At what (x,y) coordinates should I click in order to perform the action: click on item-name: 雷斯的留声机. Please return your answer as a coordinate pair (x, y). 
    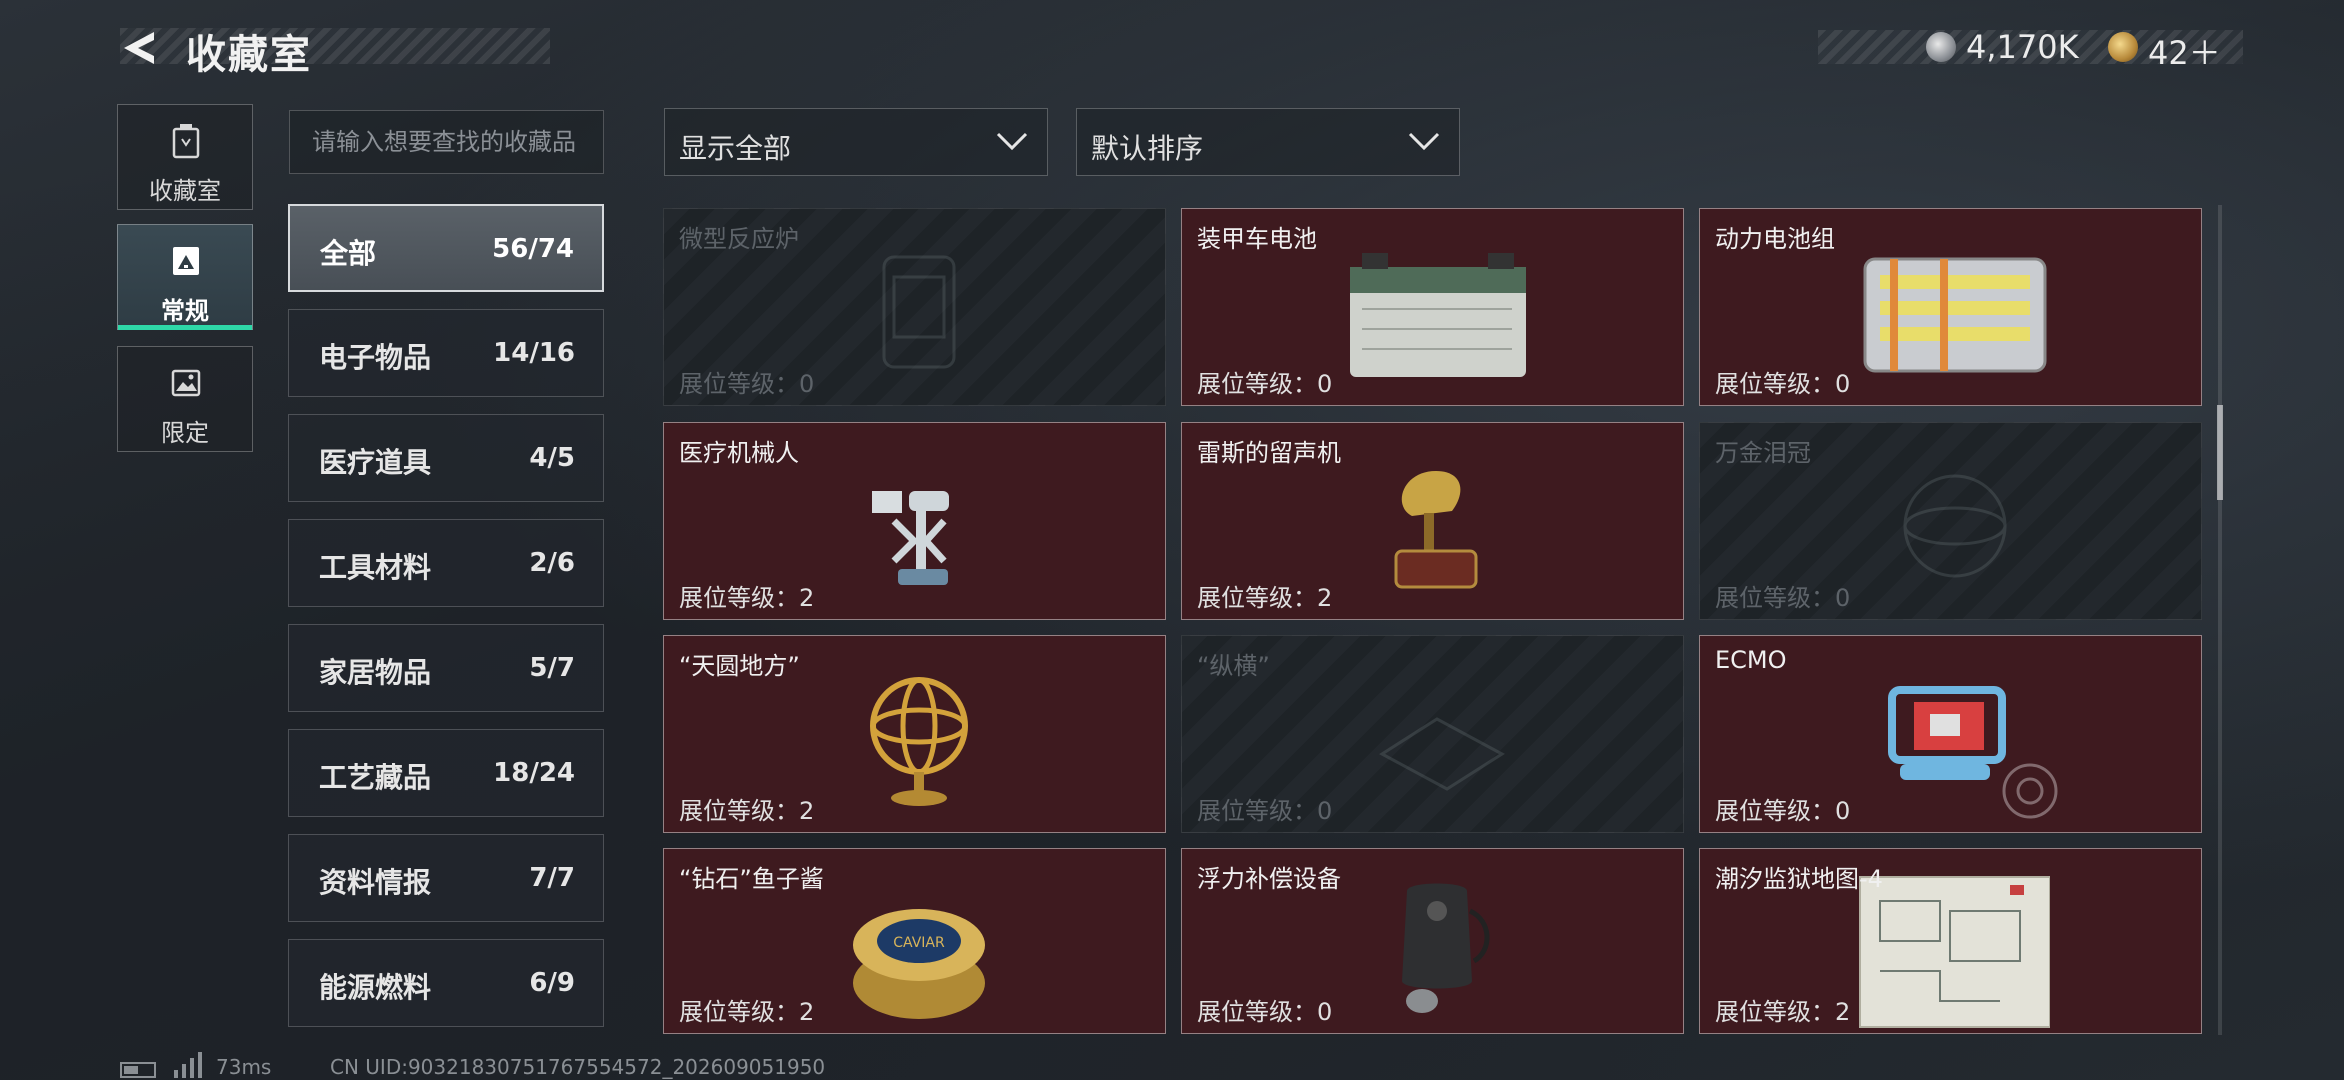
    Looking at the image, I should click on (1269, 453).